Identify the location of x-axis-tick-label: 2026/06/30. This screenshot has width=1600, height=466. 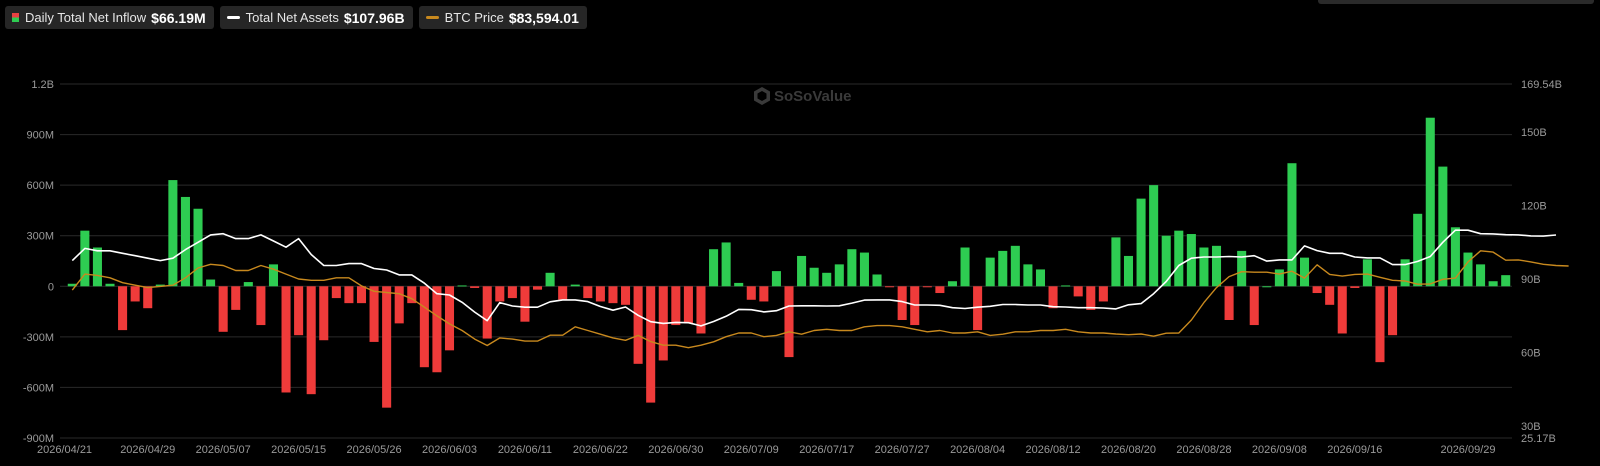
(675, 450).